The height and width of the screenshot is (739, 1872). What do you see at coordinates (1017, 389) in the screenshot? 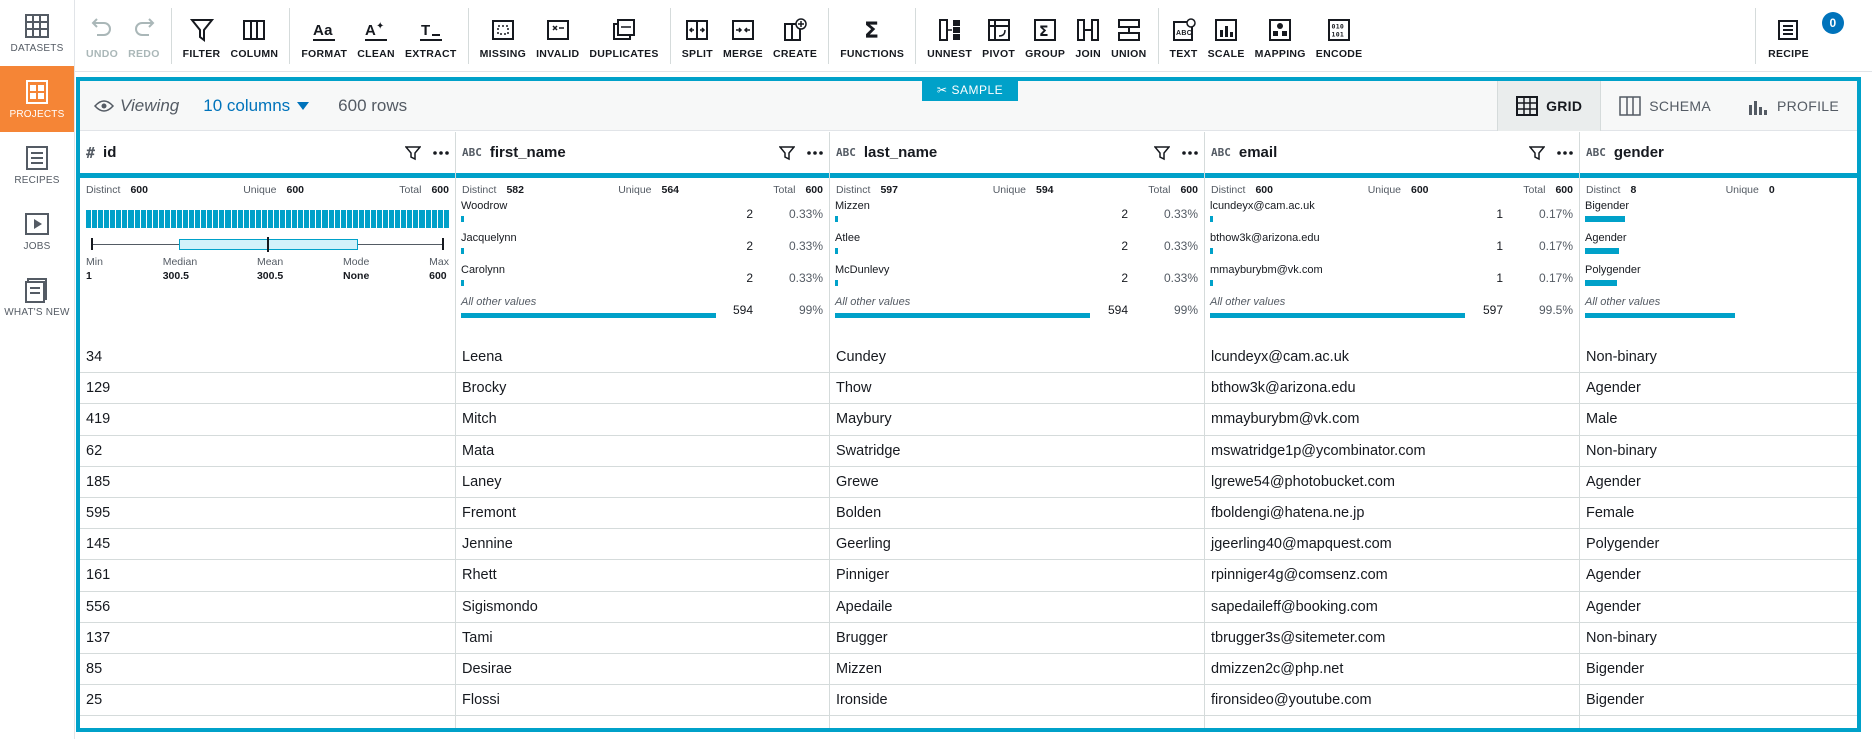
I see `table-cell: Thow` at bounding box center [1017, 389].